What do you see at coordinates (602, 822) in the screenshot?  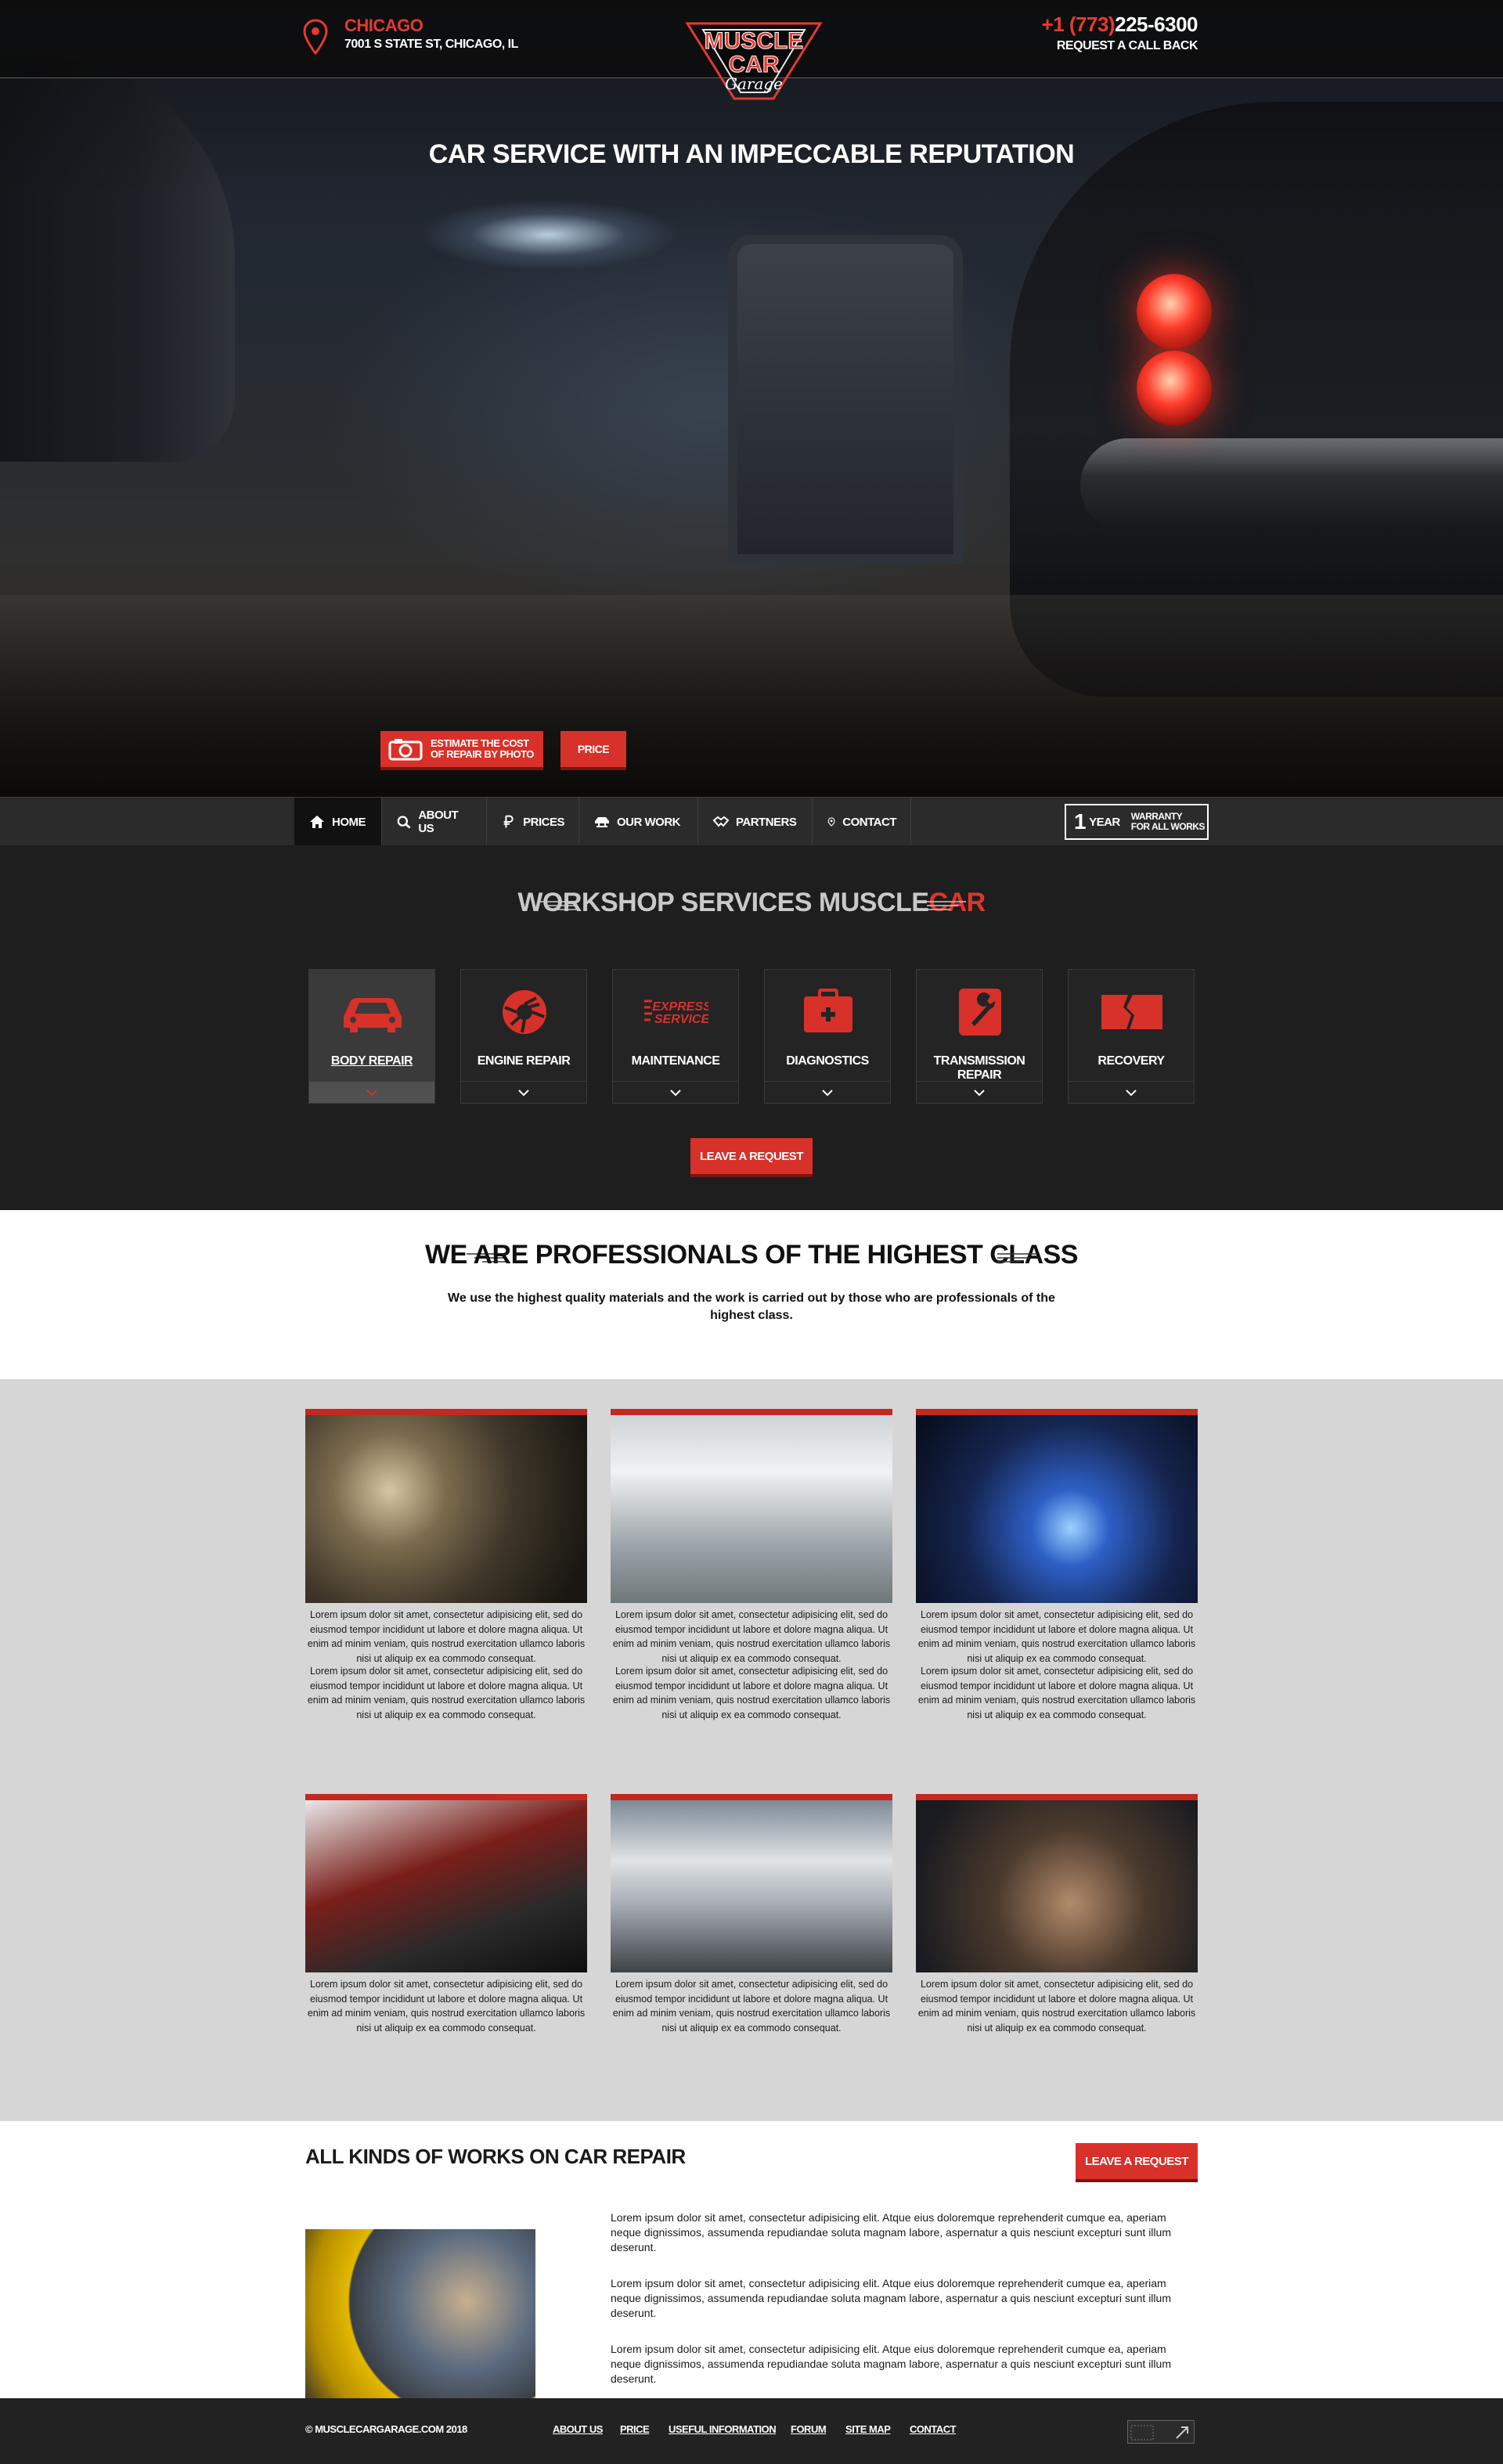 I see `car-lift-icon` at bounding box center [602, 822].